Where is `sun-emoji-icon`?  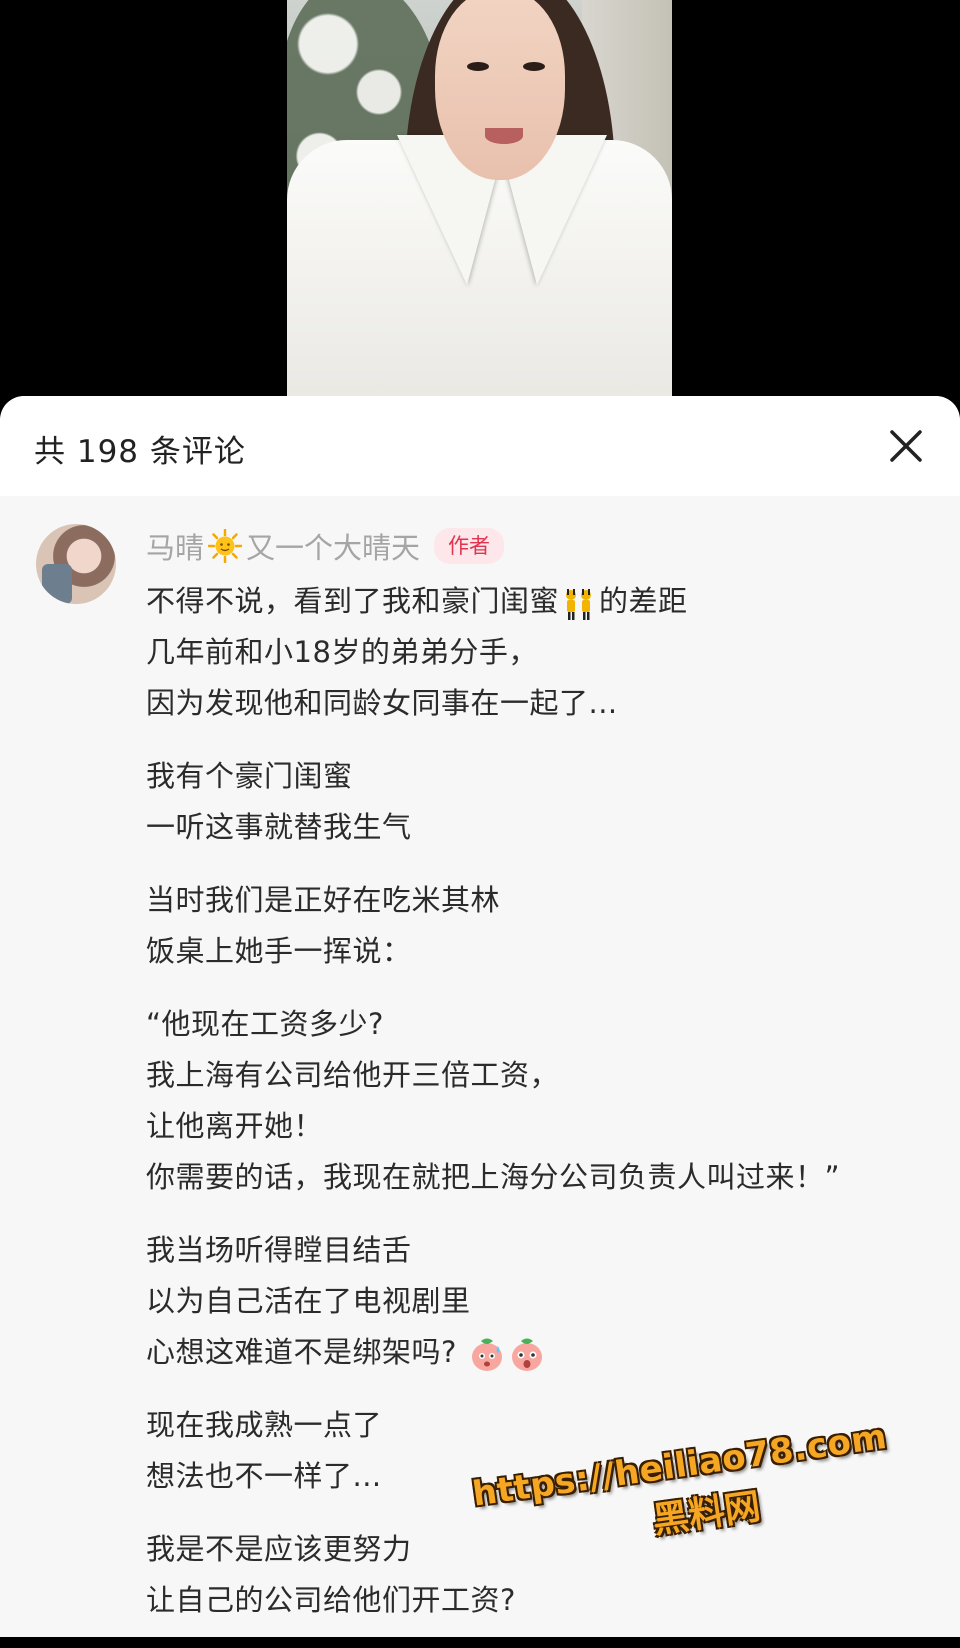
sun-emoji-icon is located at coordinates (225, 546).